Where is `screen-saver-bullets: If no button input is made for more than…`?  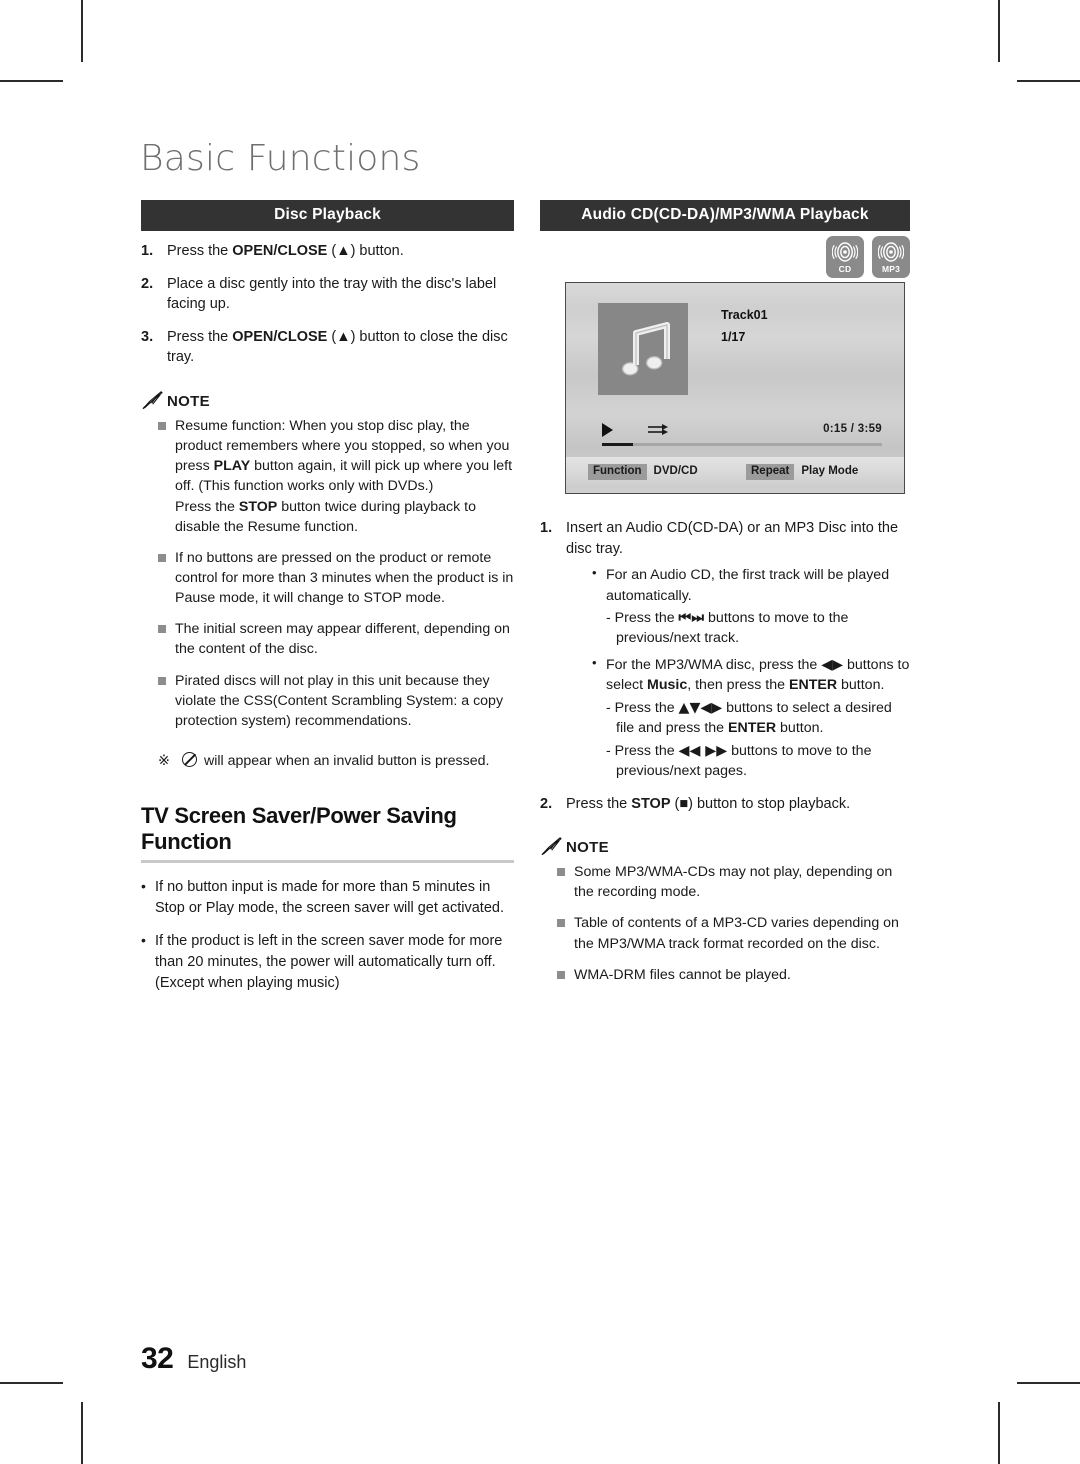 screen-saver-bullets: If no button input is made for more than… is located at coordinates (327, 935).